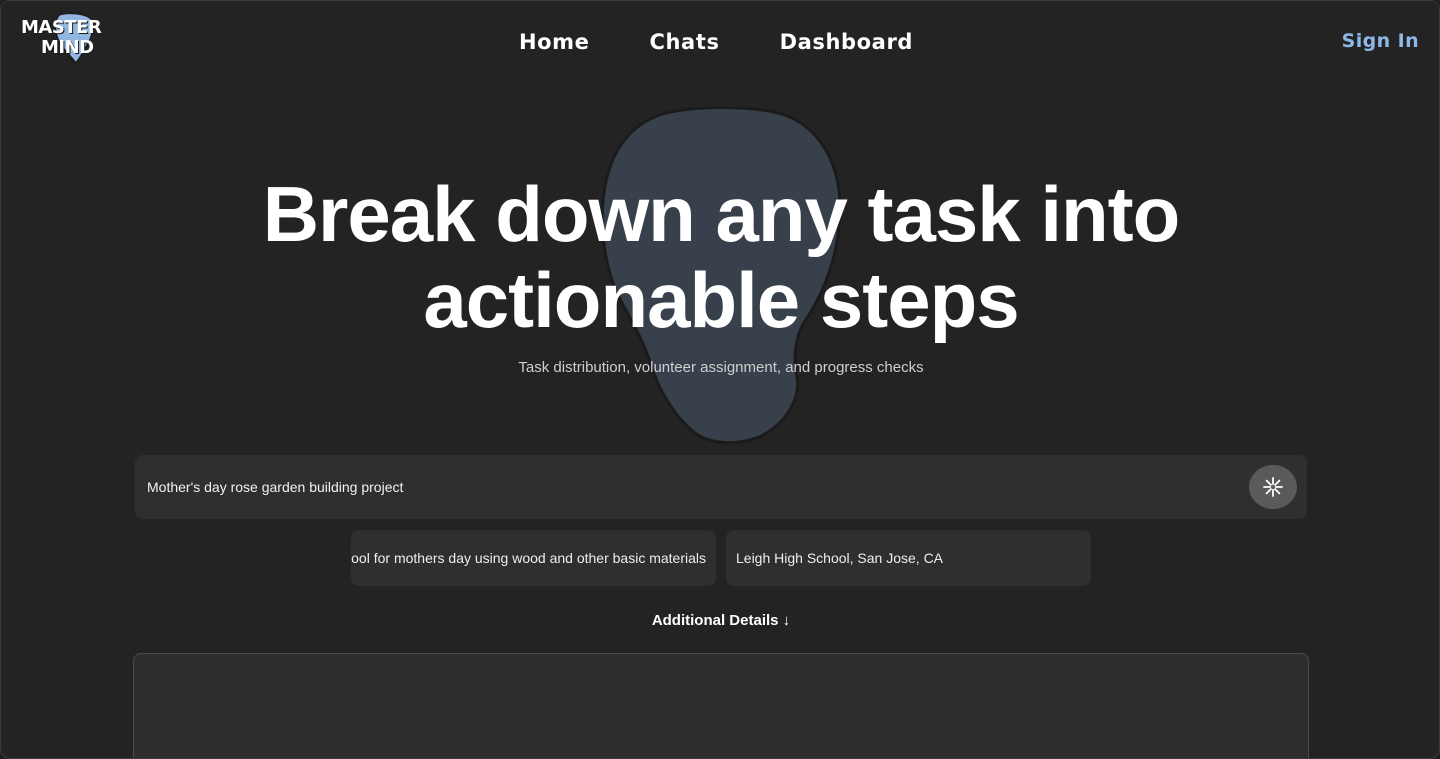  What do you see at coordinates (528, 558) in the screenshot?
I see `description-field` at bounding box center [528, 558].